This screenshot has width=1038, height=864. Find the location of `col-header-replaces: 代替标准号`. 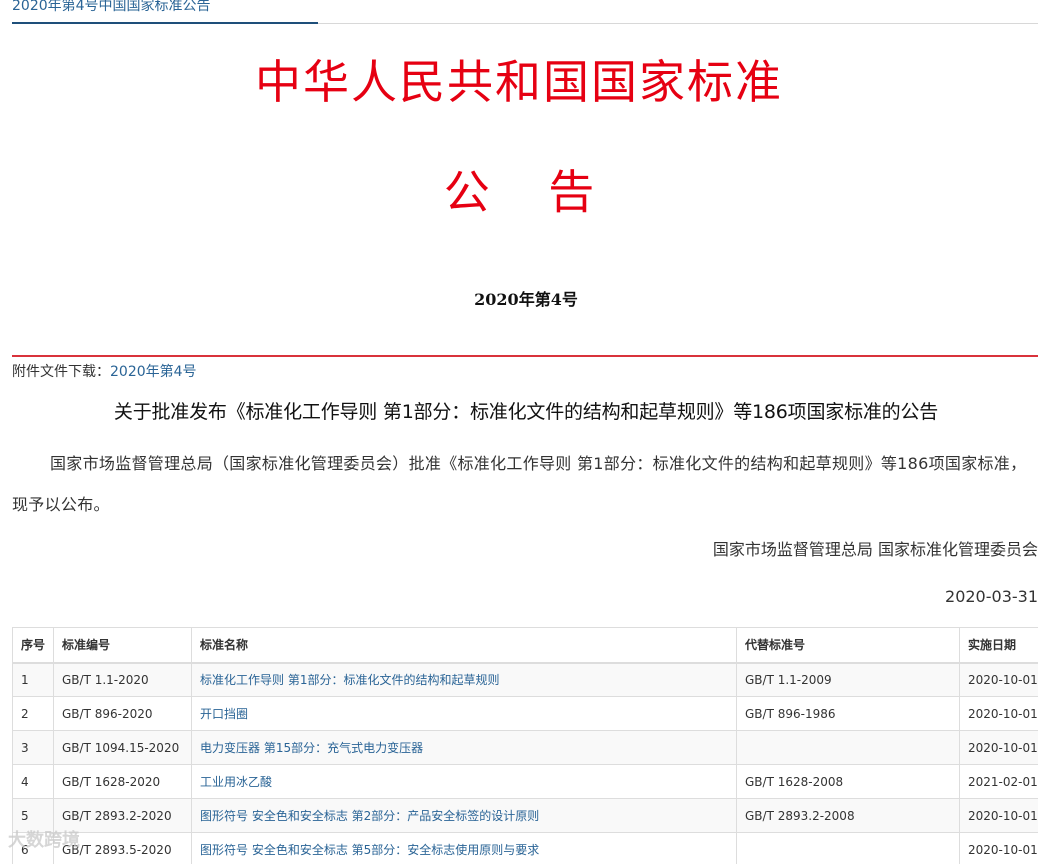

col-header-replaces: 代替标准号 is located at coordinates (848, 645).